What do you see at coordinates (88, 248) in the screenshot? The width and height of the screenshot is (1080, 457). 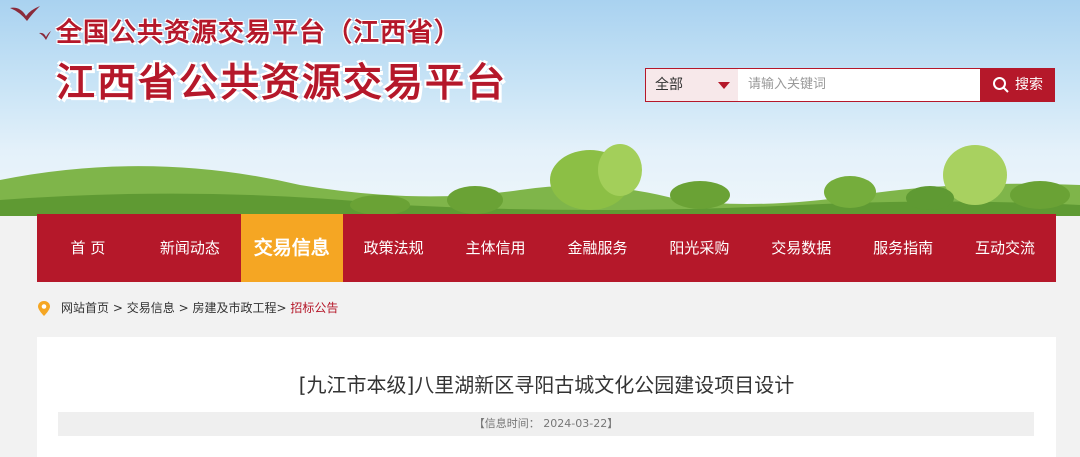 I see `nav-item-home: 首 页` at bounding box center [88, 248].